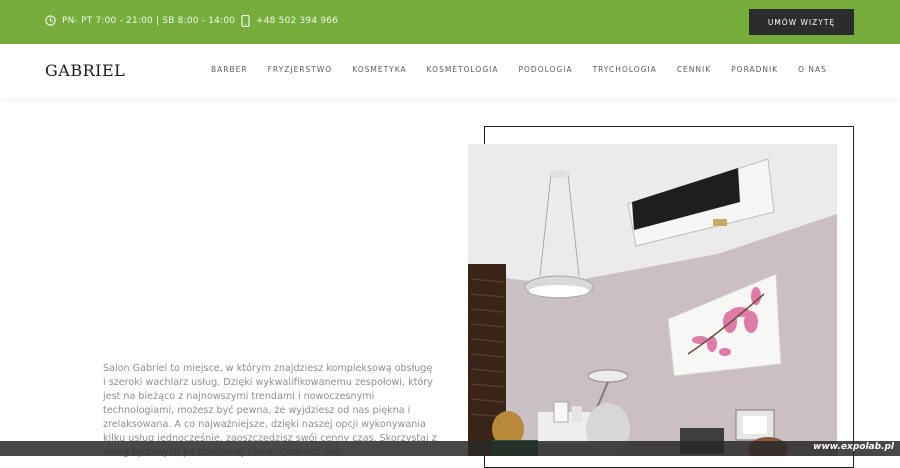  What do you see at coordinates (463, 69) in the screenshot?
I see `nav-item-kosmetologia: KOSMETOLOGIA` at bounding box center [463, 69].